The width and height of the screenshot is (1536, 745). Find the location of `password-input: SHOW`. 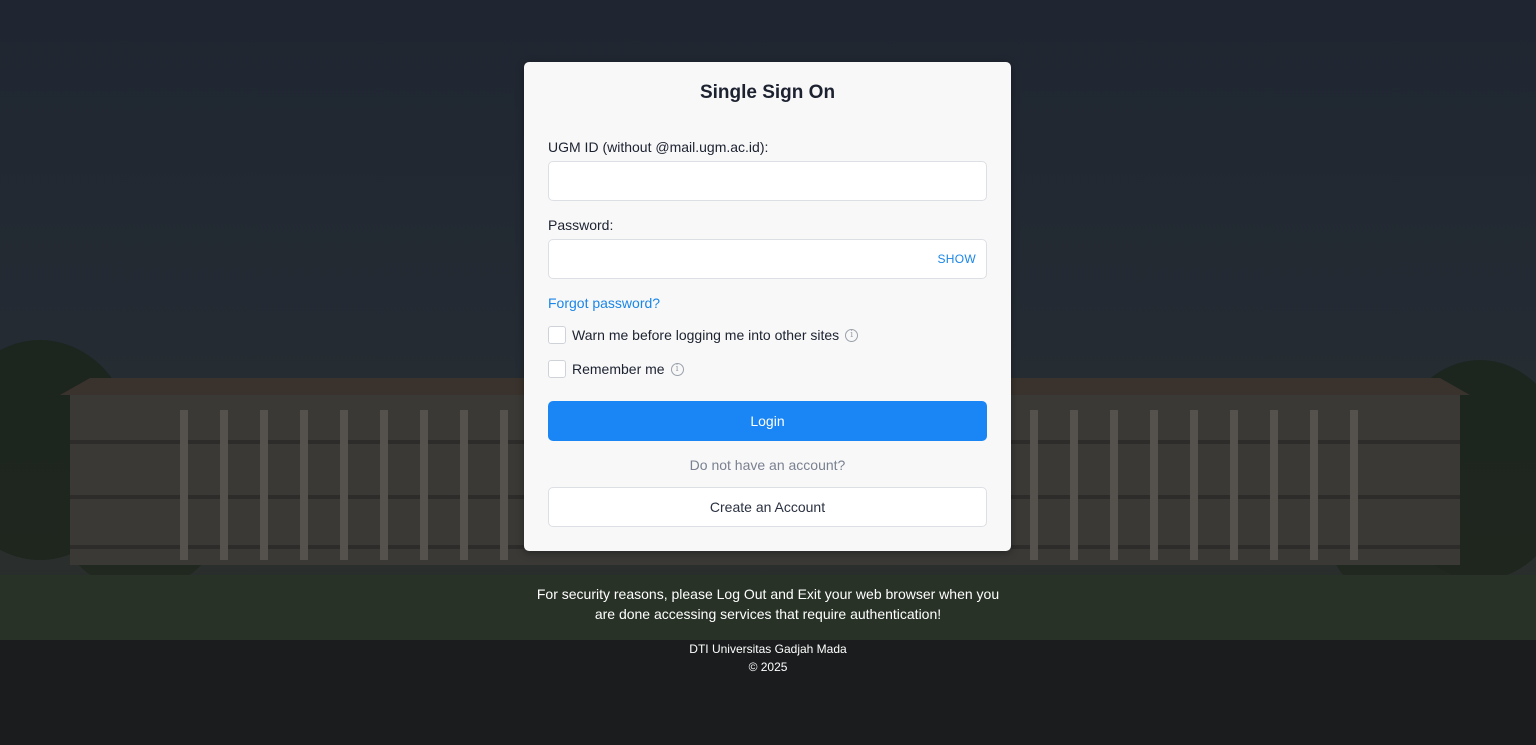

password-input: SHOW is located at coordinates (767, 259).